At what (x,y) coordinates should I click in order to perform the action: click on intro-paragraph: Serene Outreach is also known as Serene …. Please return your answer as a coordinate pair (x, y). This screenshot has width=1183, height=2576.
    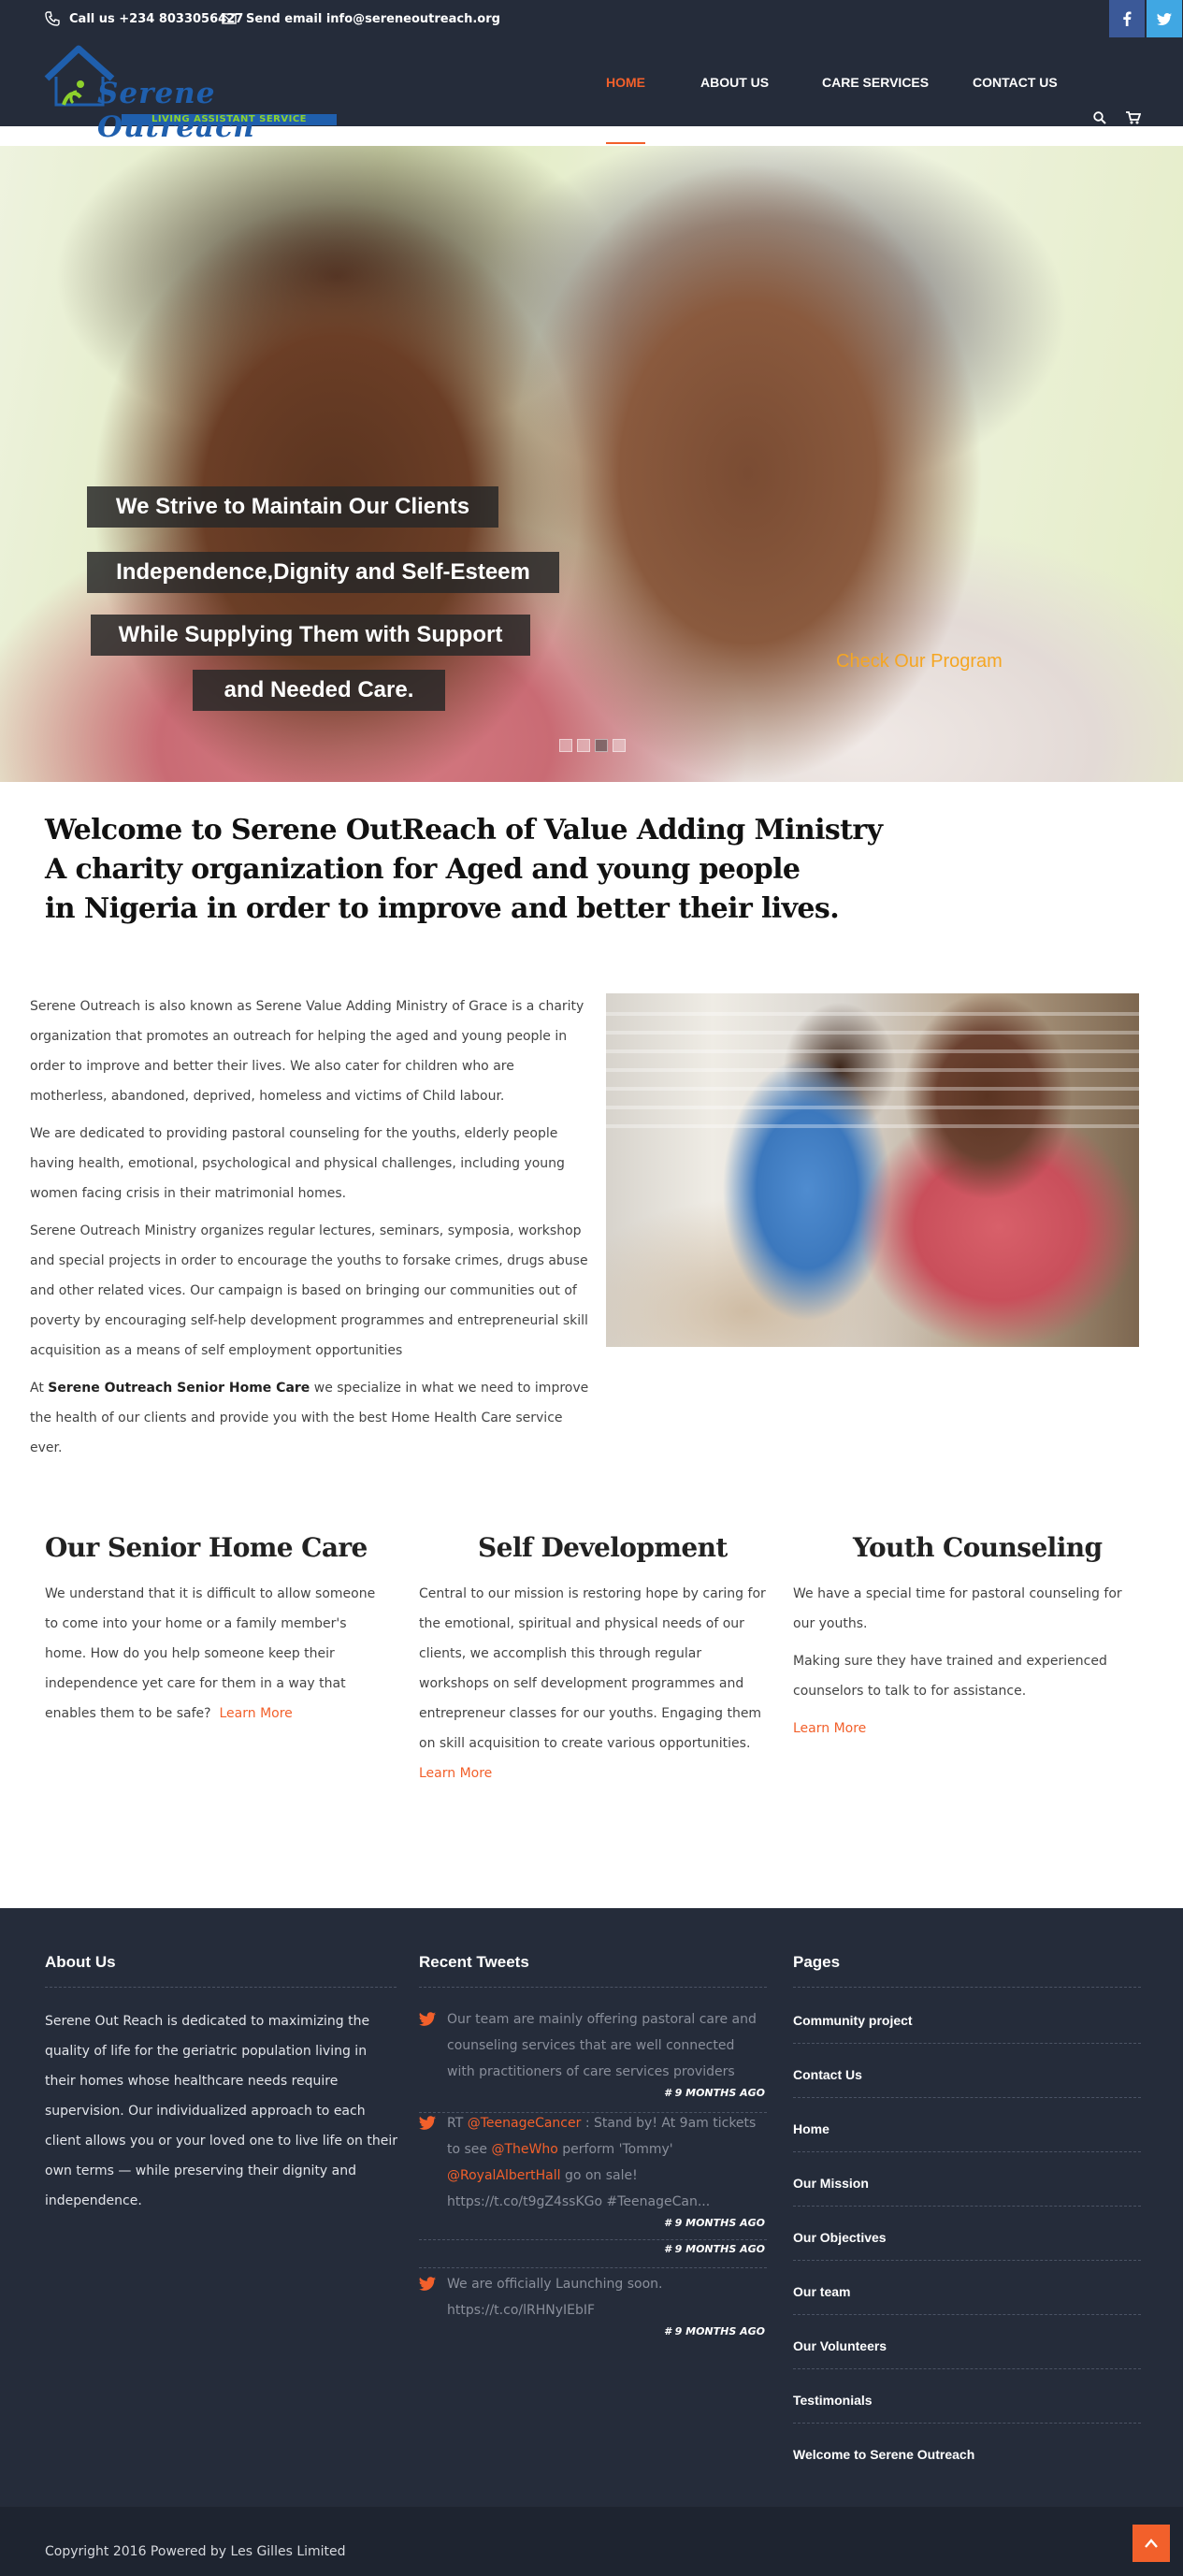
    Looking at the image, I should click on (307, 1051).